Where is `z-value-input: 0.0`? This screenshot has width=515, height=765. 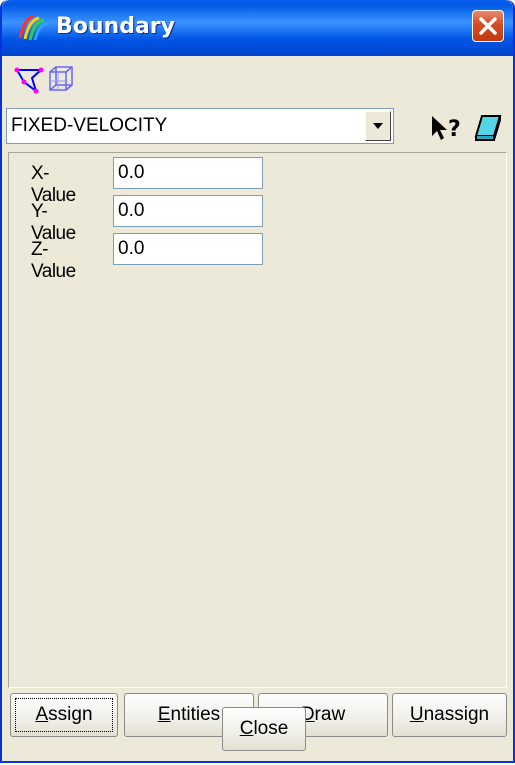
z-value-input: 0.0 is located at coordinates (188, 249).